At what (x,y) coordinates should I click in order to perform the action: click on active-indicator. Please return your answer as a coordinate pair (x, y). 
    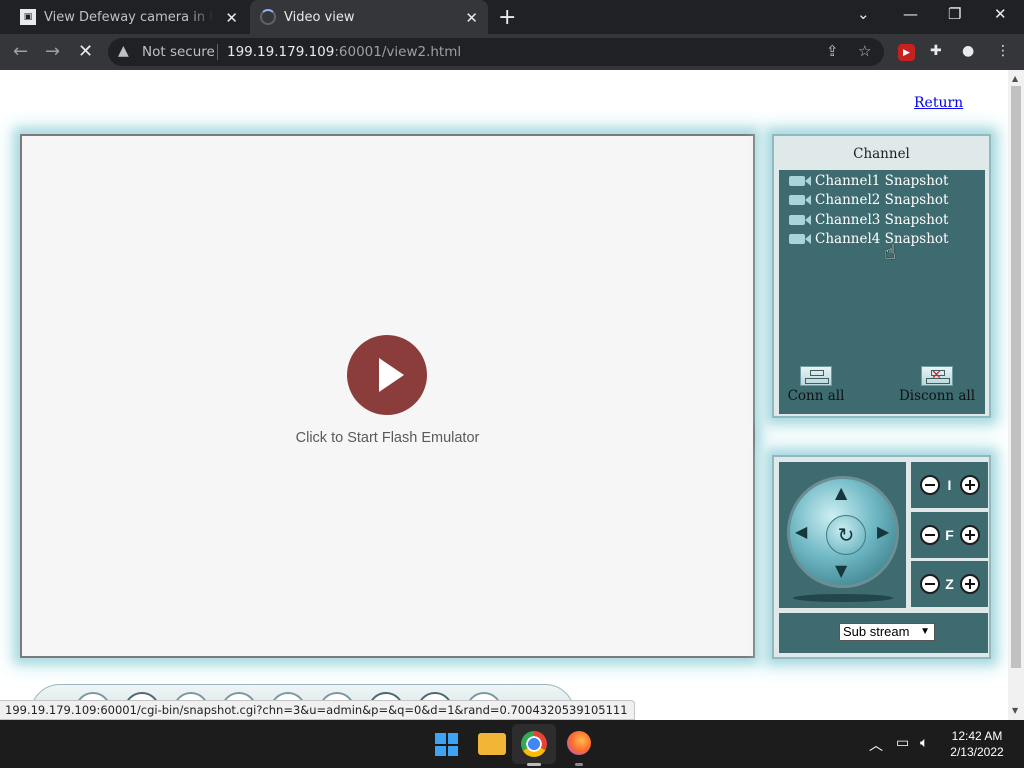
    Looking at the image, I should click on (534, 764).